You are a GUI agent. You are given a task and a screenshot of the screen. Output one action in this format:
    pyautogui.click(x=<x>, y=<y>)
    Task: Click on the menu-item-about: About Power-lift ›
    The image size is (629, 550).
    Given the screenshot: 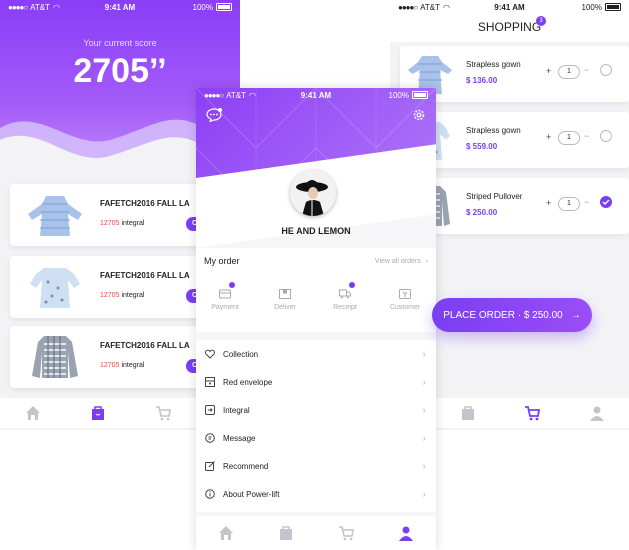 What is the action you would take?
    pyautogui.click(x=316, y=494)
    